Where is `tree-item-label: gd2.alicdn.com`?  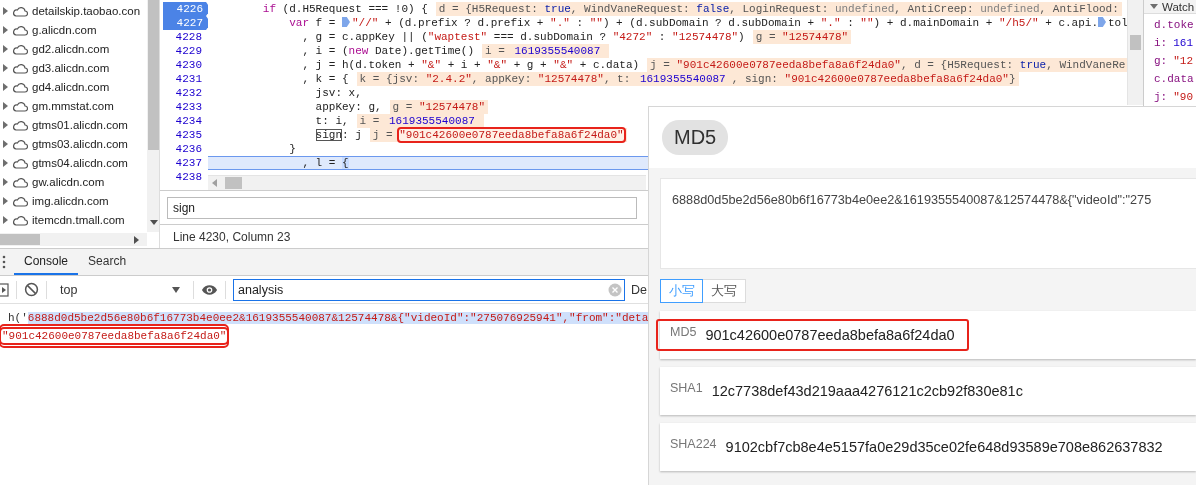 tree-item-label: gd2.alicdn.com is located at coordinates (71, 48).